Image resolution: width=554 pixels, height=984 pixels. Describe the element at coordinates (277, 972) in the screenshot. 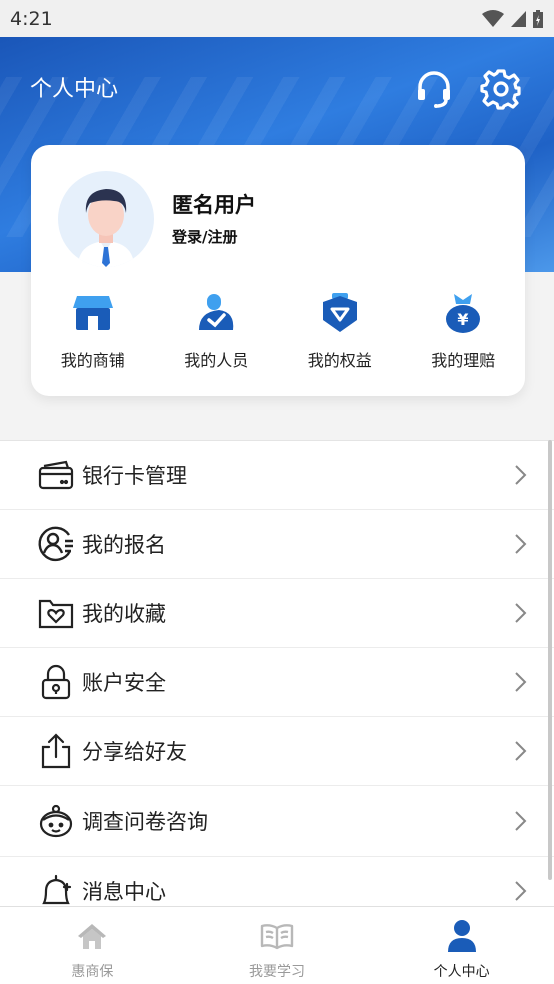

I see `nav-label: 我要学习` at that location.